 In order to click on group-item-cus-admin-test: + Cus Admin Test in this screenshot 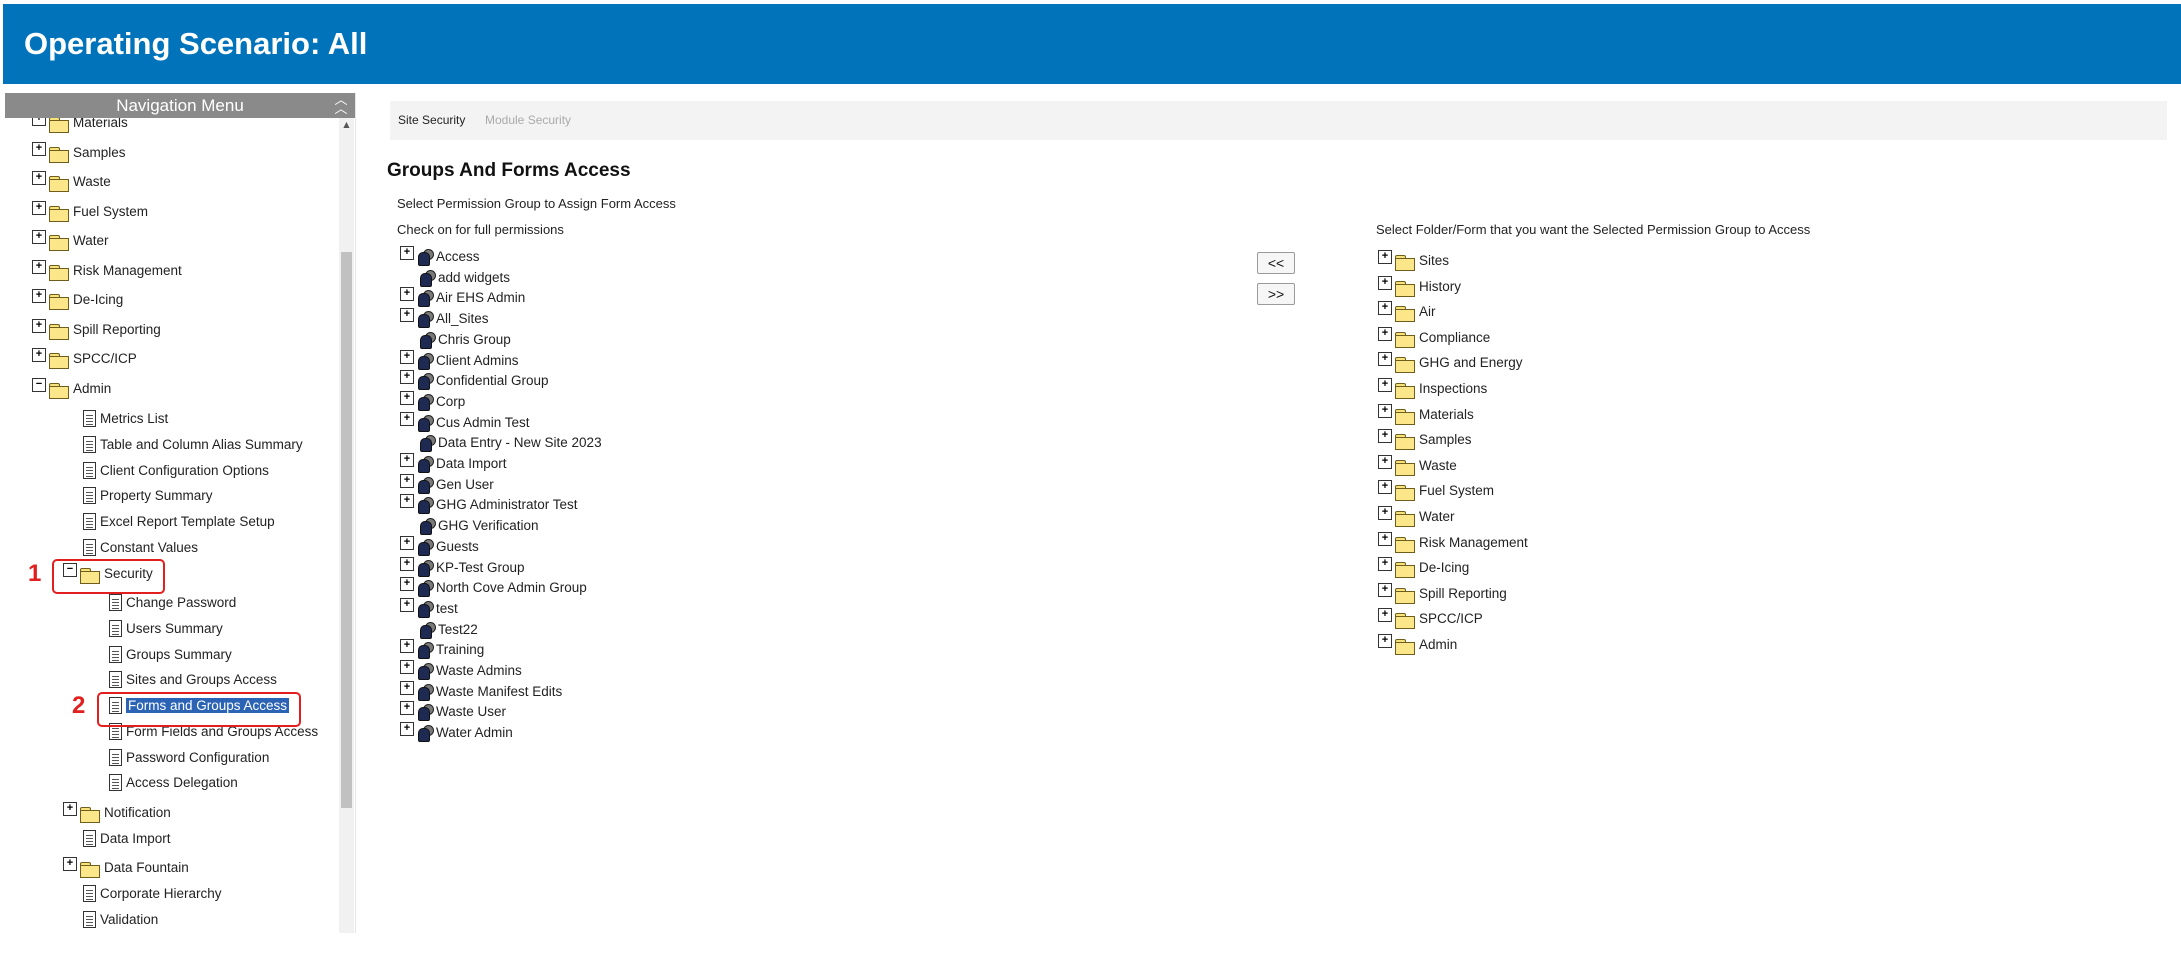, I will do `click(465, 422)`.